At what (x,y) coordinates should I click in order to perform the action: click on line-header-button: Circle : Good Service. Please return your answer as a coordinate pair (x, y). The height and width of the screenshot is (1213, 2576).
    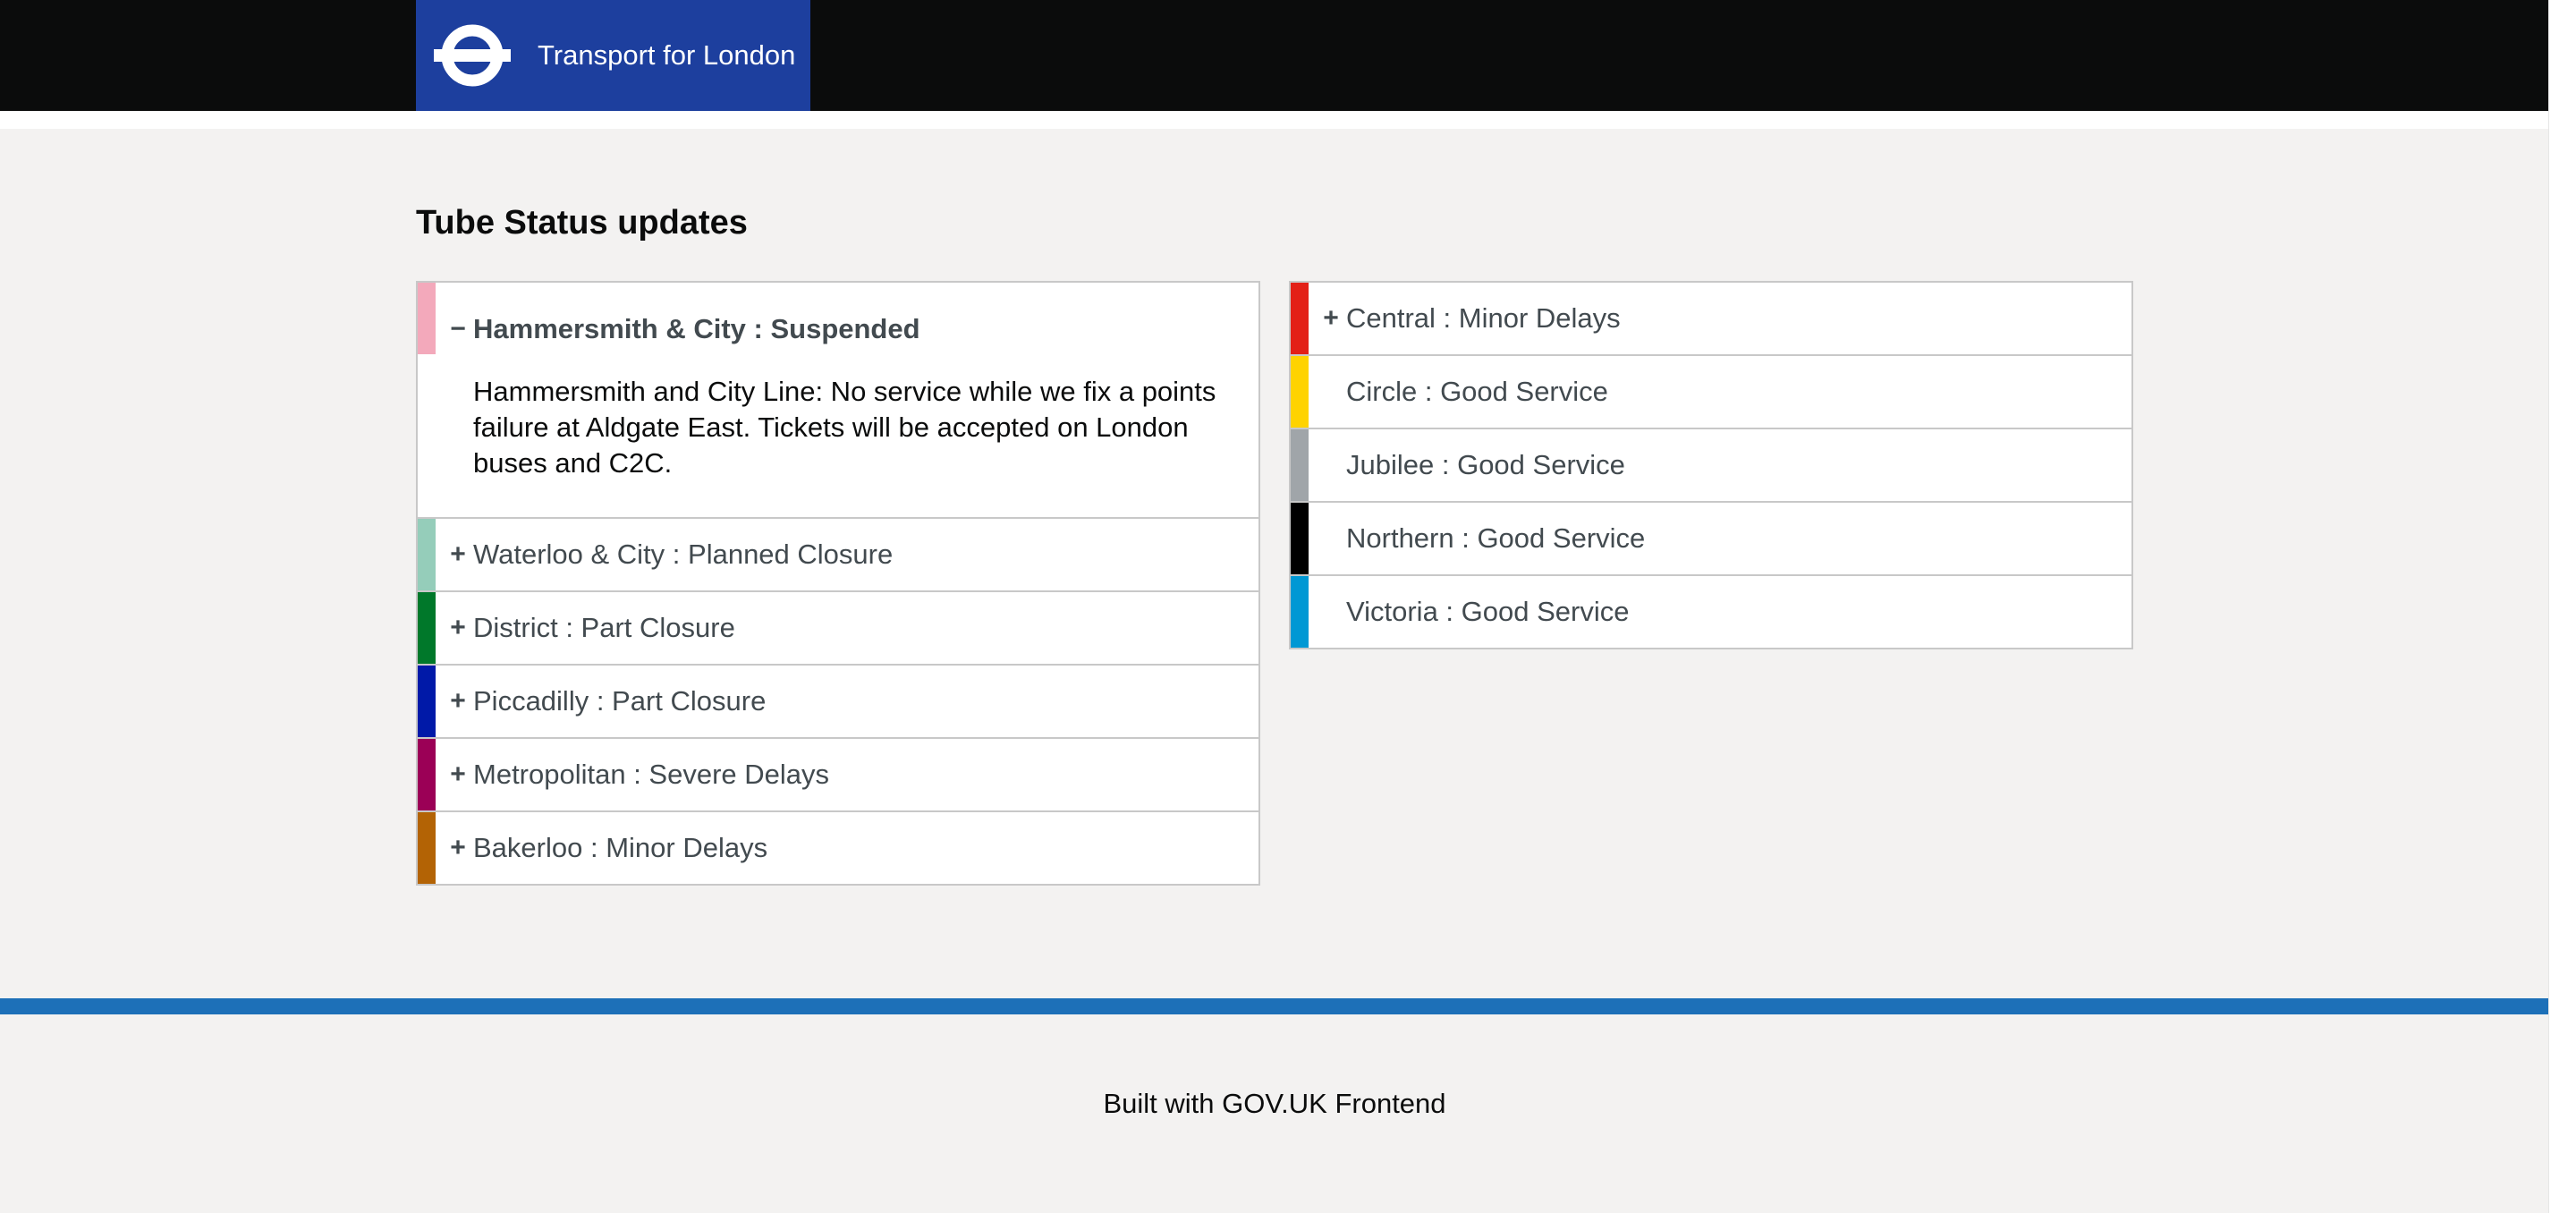
    Looking at the image, I should click on (1711, 392).